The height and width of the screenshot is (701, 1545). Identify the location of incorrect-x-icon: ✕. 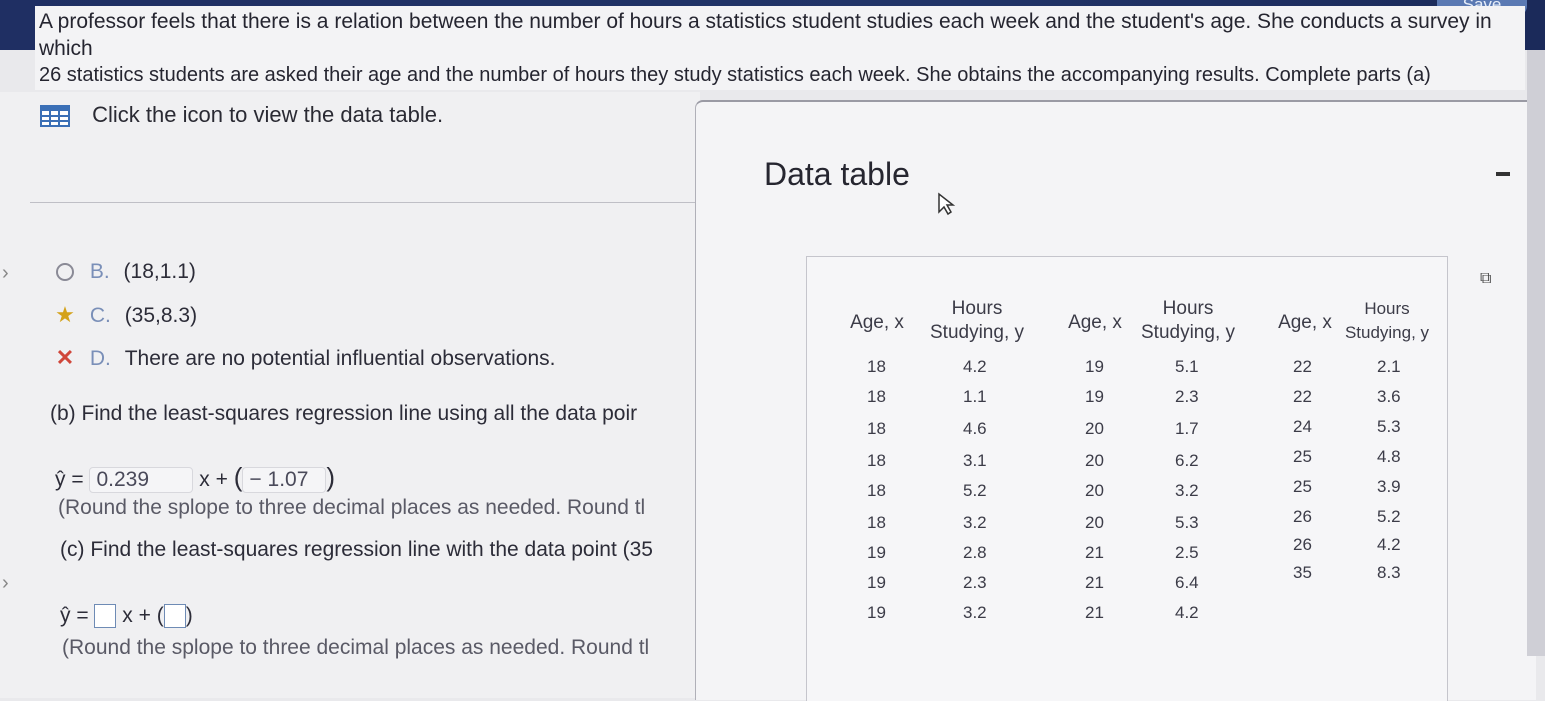
(65, 357).